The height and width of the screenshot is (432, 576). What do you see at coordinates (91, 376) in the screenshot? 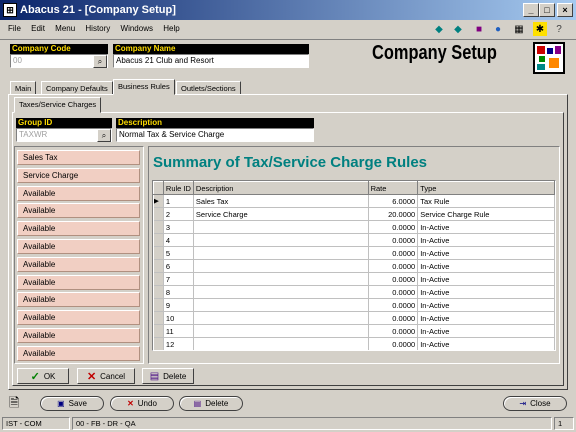
I see `x-icon: ✕` at bounding box center [91, 376].